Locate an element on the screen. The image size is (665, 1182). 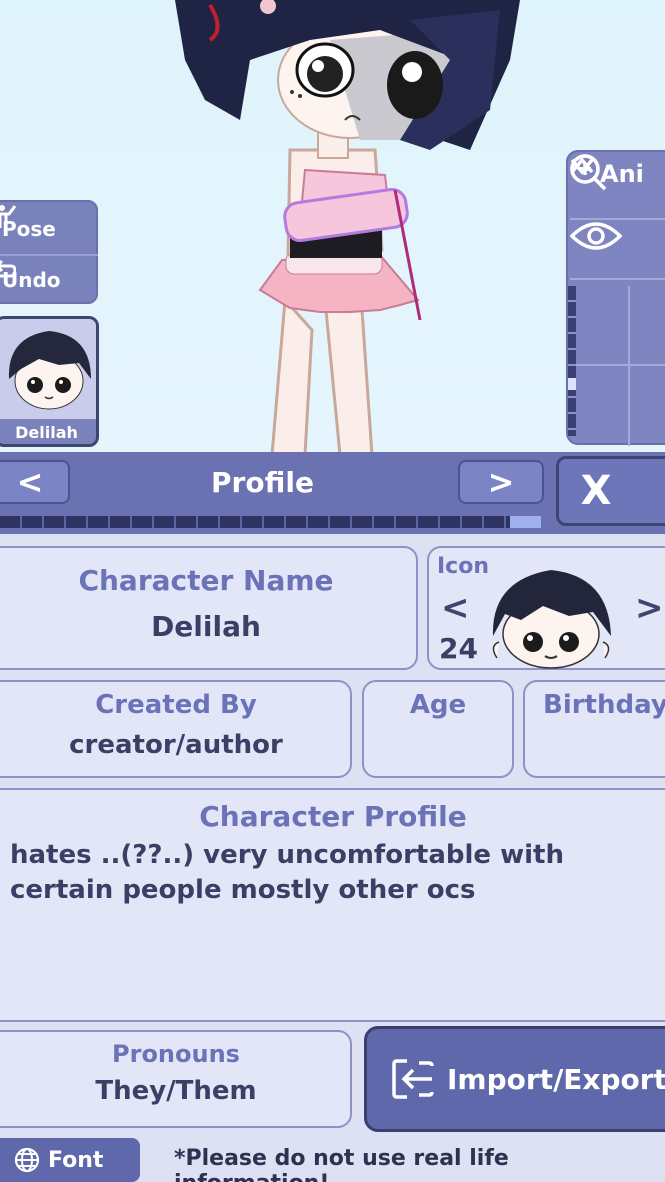
pose-button: Pose is located at coordinates (49, 229).